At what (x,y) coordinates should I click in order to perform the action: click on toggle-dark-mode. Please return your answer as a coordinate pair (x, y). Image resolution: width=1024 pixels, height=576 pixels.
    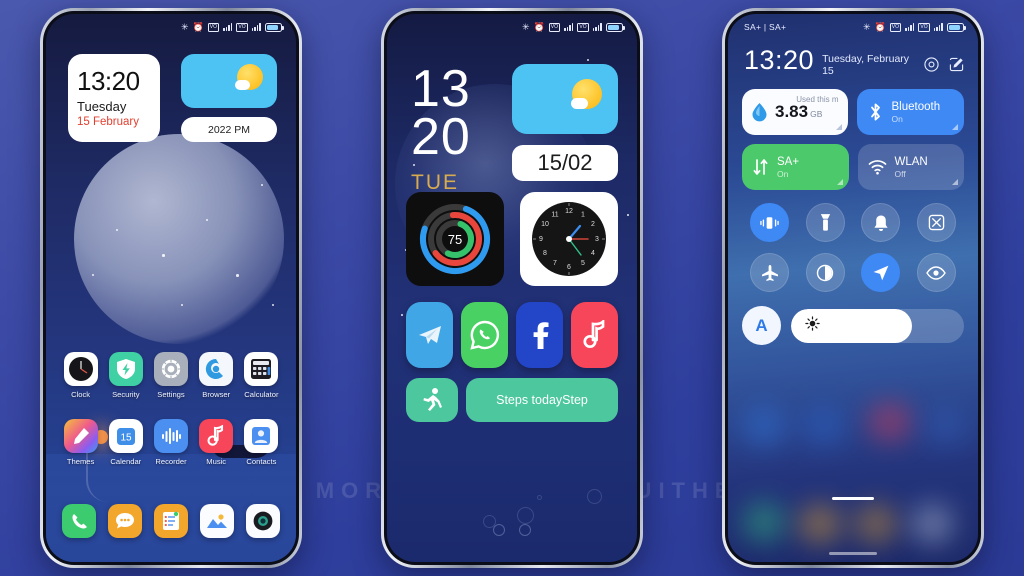
    Looking at the image, I should click on (825, 272).